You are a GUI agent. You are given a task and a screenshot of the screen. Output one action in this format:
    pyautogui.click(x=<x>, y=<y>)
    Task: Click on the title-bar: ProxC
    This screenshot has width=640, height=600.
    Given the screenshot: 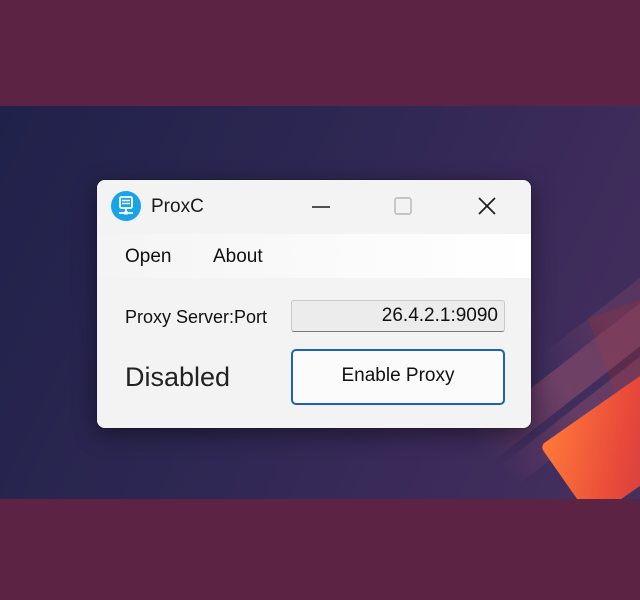 What is the action you would take?
    pyautogui.click(x=314, y=207)
    